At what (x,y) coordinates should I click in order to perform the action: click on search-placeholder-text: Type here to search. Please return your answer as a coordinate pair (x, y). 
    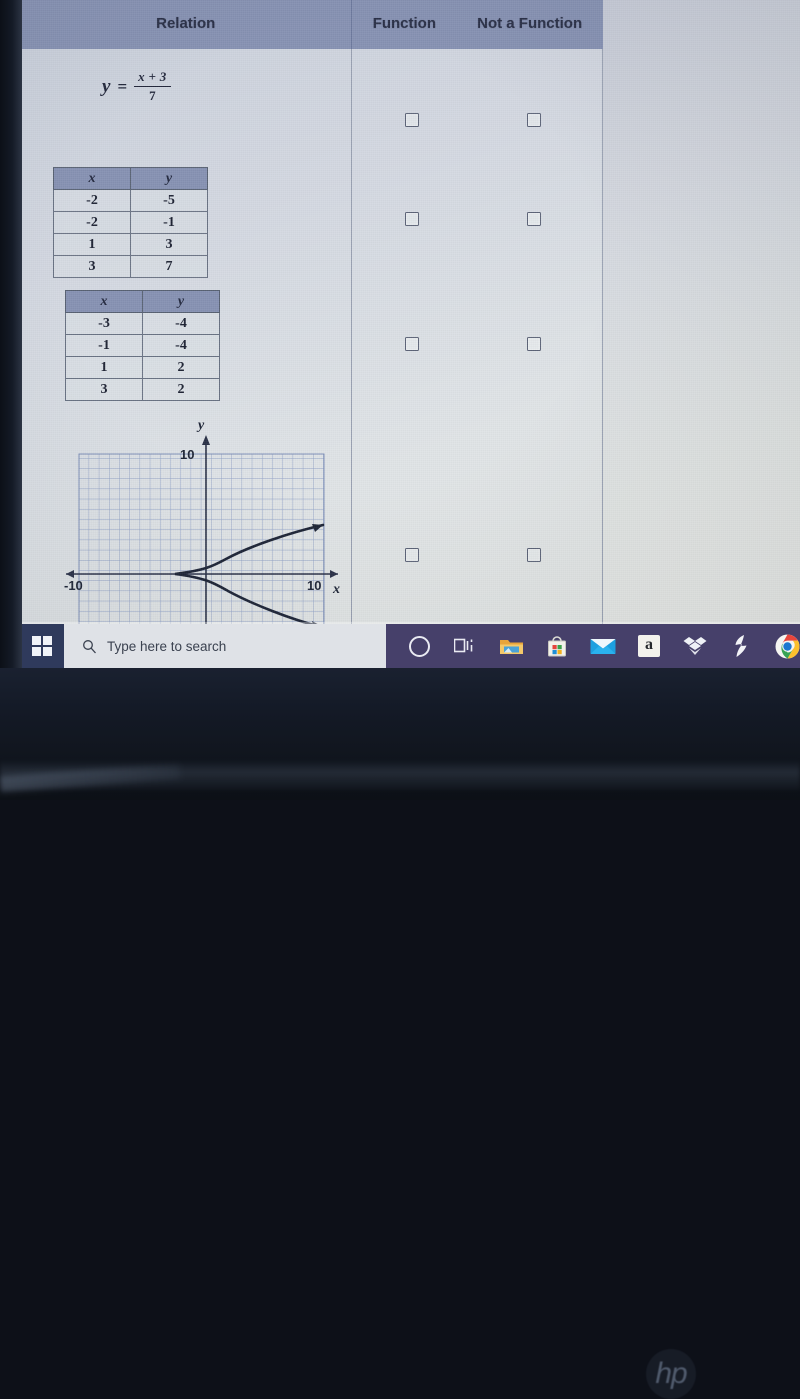
    Looking at the image, I should click on (166, 646).